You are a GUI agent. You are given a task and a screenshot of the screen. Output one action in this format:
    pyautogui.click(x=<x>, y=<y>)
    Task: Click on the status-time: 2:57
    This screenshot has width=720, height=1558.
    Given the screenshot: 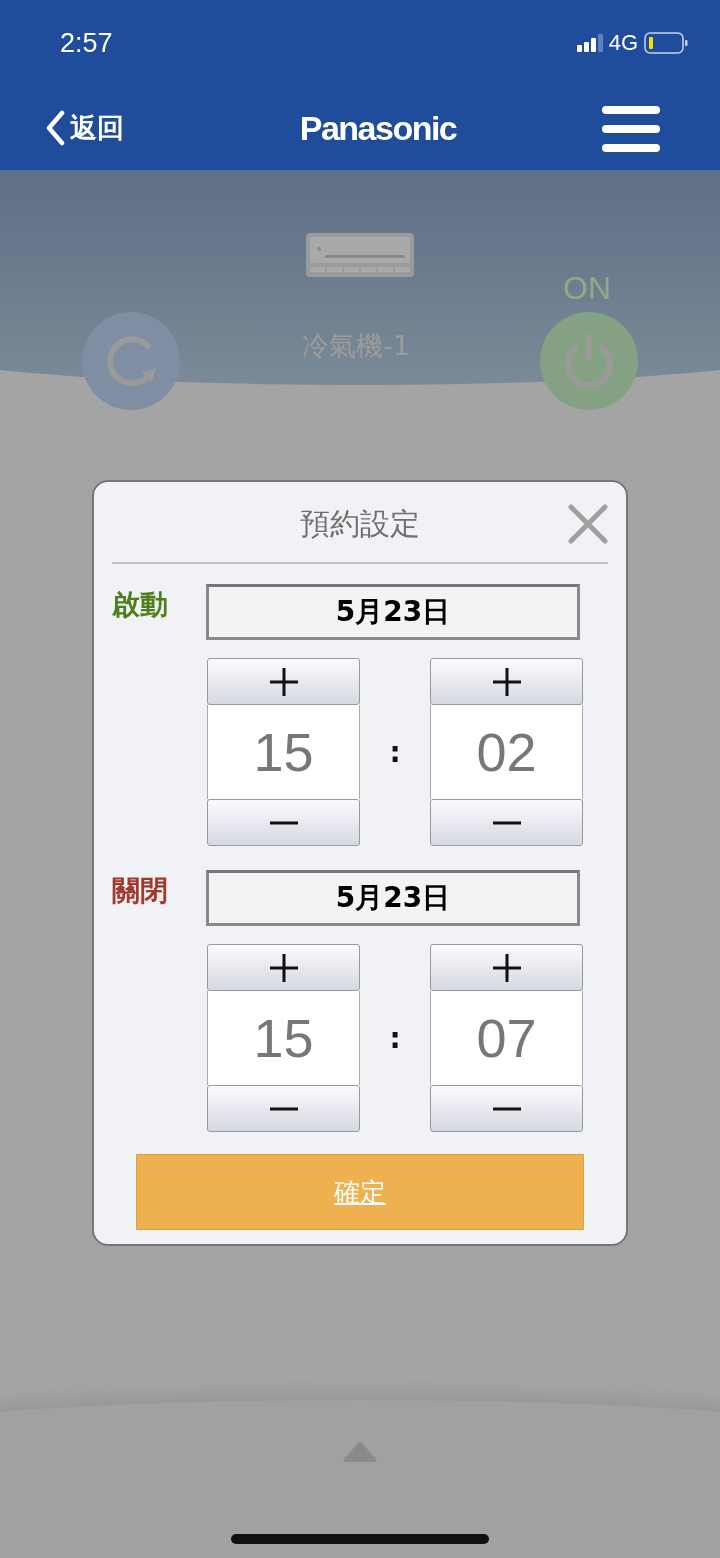 What is the action you would take?
    pyautogui.click(x=86, y=43)
    